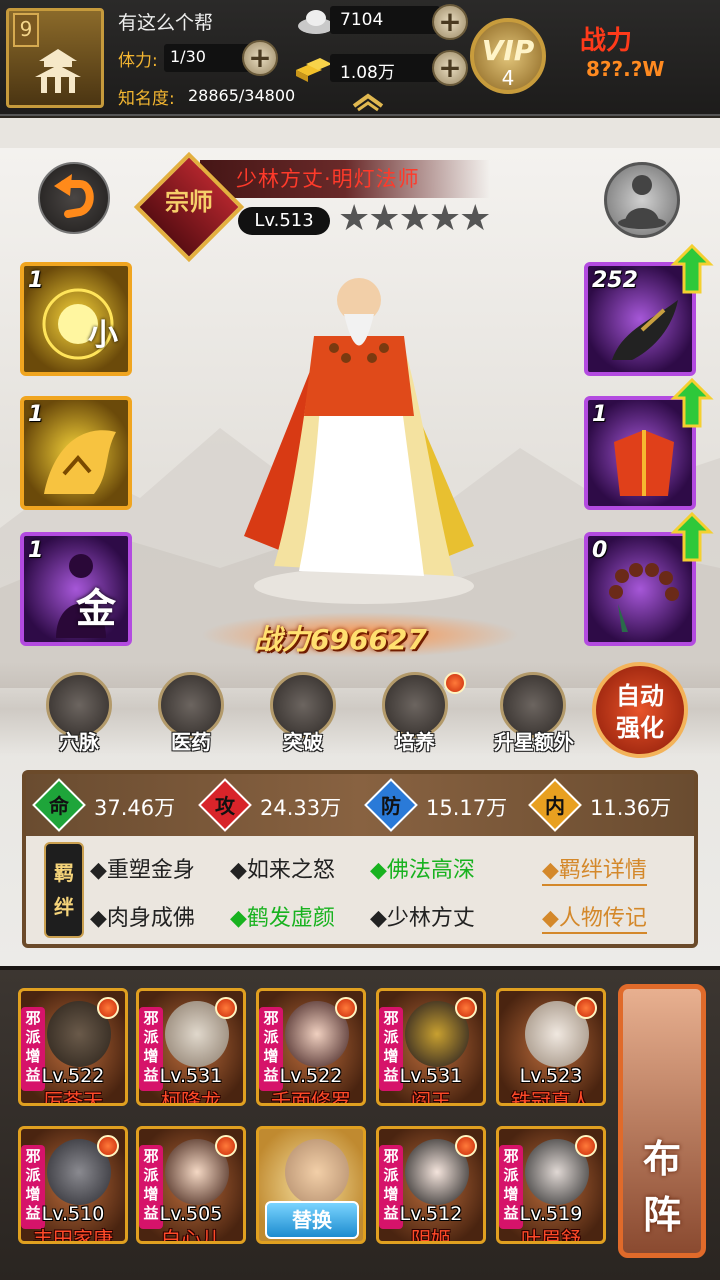 The width and height of the screenshot is (720, 1280). What do you see at coordinates (317, 1172) in the screenshot?
I see `hero-portrait` at bounding box center [317, 1172].